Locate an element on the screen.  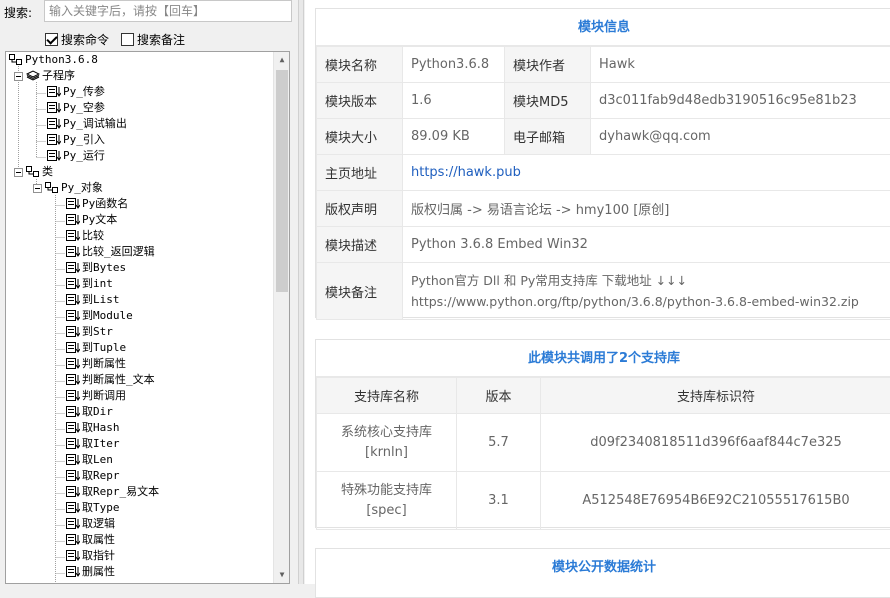
tree-method-item: 删属性 is located at coordinates (90, 572).